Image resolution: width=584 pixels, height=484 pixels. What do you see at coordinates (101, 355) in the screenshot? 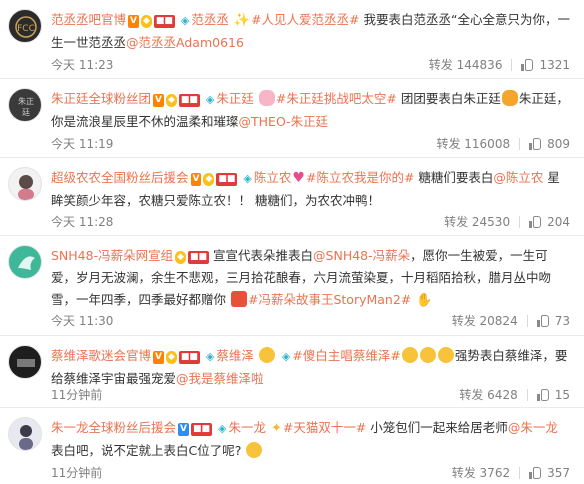
I see `user-name: 蔡维泽歌迷会官博` at bounding box center [101, 355].